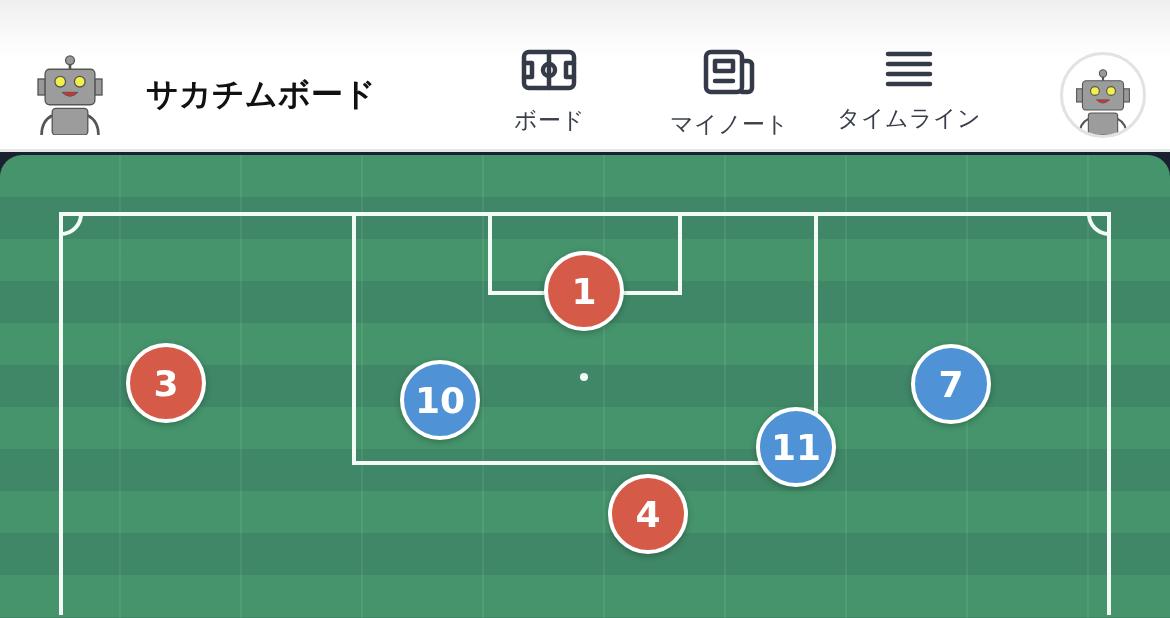 Image resolution: width=1170 pixels, height=618 pixels. I want to click on player-marker: 7, so click(951, 384).